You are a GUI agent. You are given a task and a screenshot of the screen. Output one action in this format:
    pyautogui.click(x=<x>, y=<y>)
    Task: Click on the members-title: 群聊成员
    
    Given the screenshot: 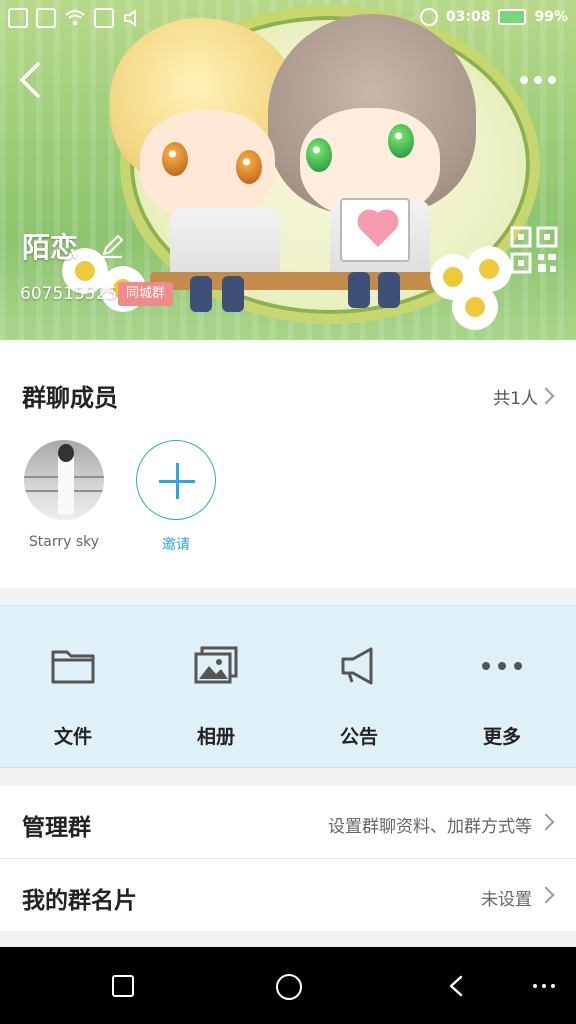 What is the action you would take?
    pyautogui.click(x=70, y=398)
    